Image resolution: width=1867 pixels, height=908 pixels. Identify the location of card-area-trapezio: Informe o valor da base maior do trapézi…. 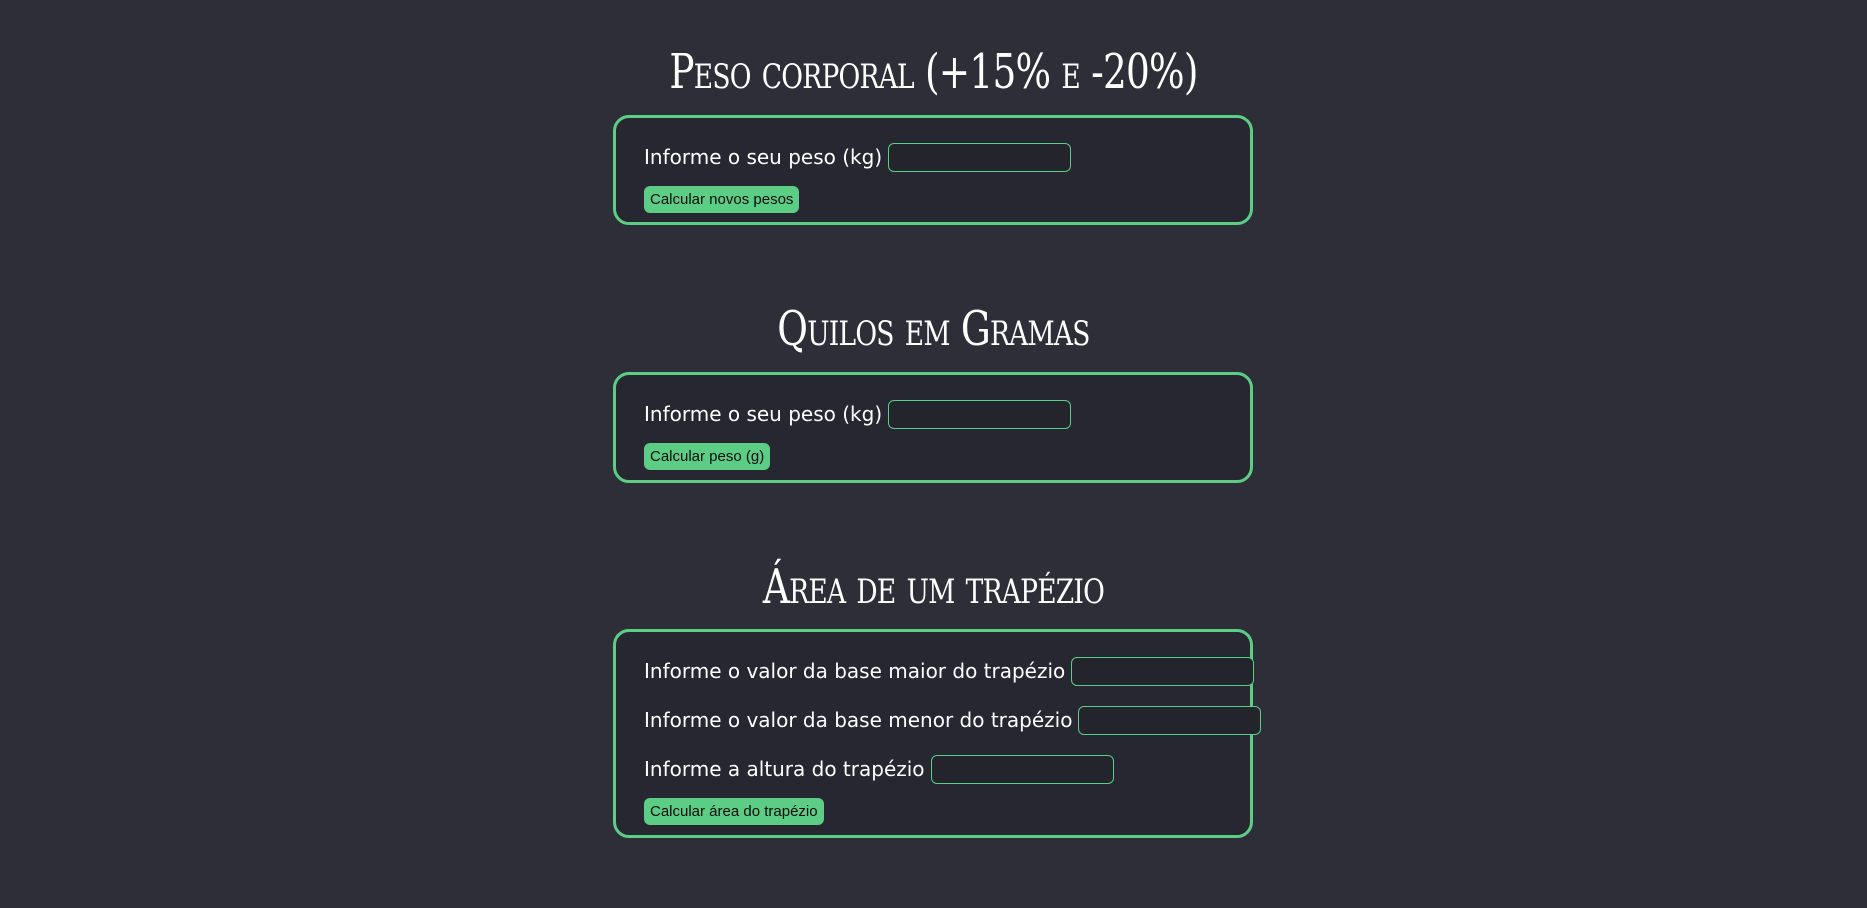
(937, 733).